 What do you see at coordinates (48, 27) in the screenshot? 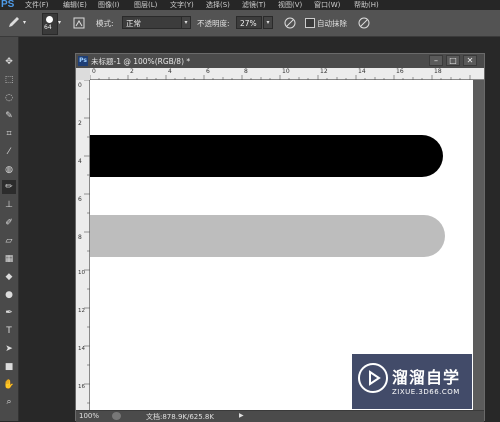
I see `brush-size-value: 64` at bounding box center [48, 27].